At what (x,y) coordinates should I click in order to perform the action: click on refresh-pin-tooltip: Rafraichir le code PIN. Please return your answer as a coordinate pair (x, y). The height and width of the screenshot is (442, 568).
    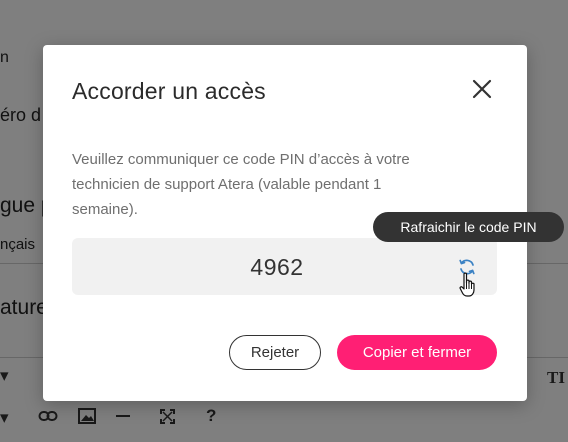
    Looking at the image, I should click on (468, 227).